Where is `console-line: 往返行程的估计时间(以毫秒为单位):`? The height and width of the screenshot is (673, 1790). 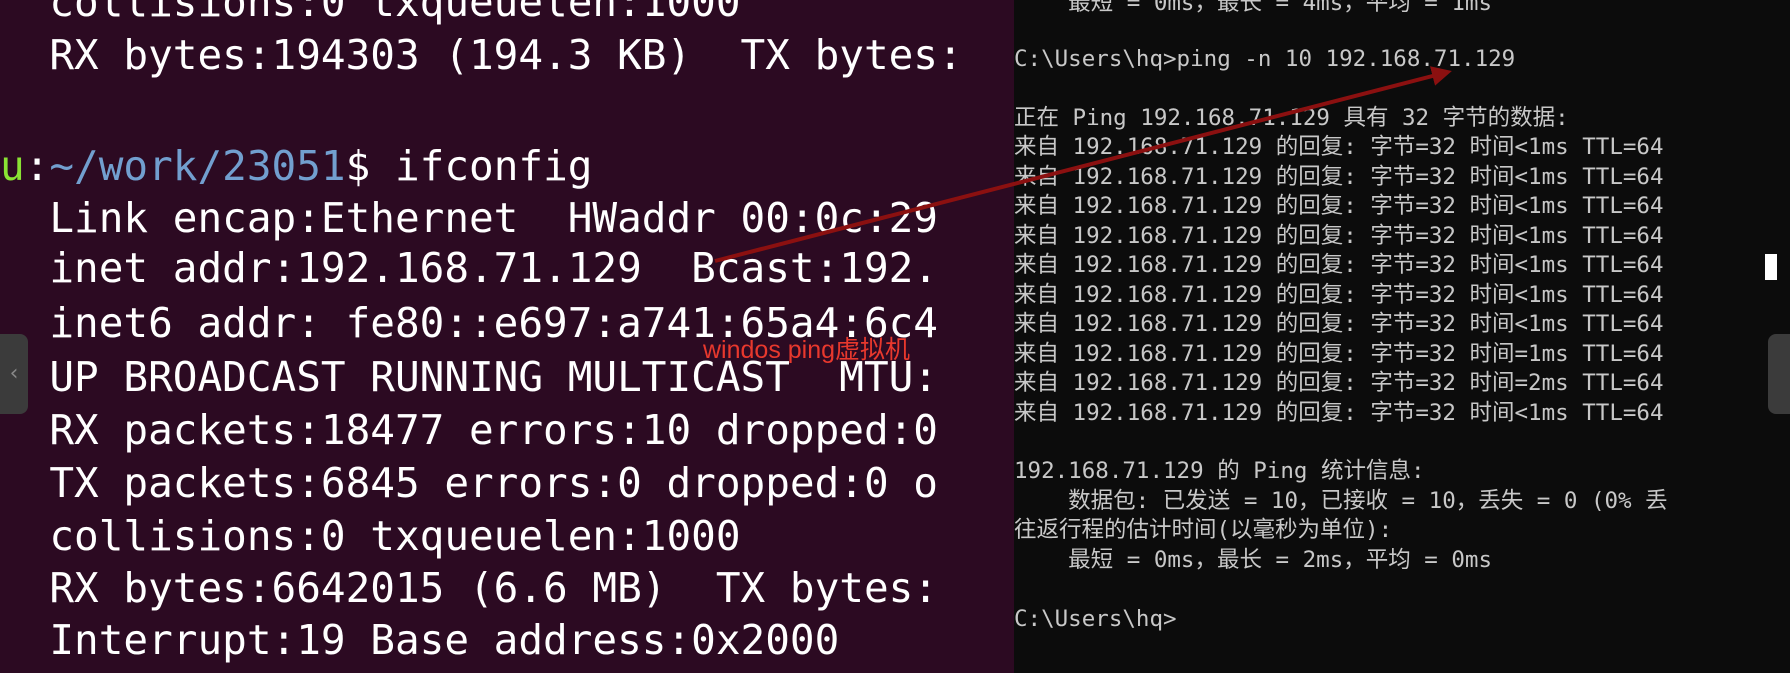 console-line: 往返行程的估计时间(以毫秒为单位): is located at coordinates (1203, 530).